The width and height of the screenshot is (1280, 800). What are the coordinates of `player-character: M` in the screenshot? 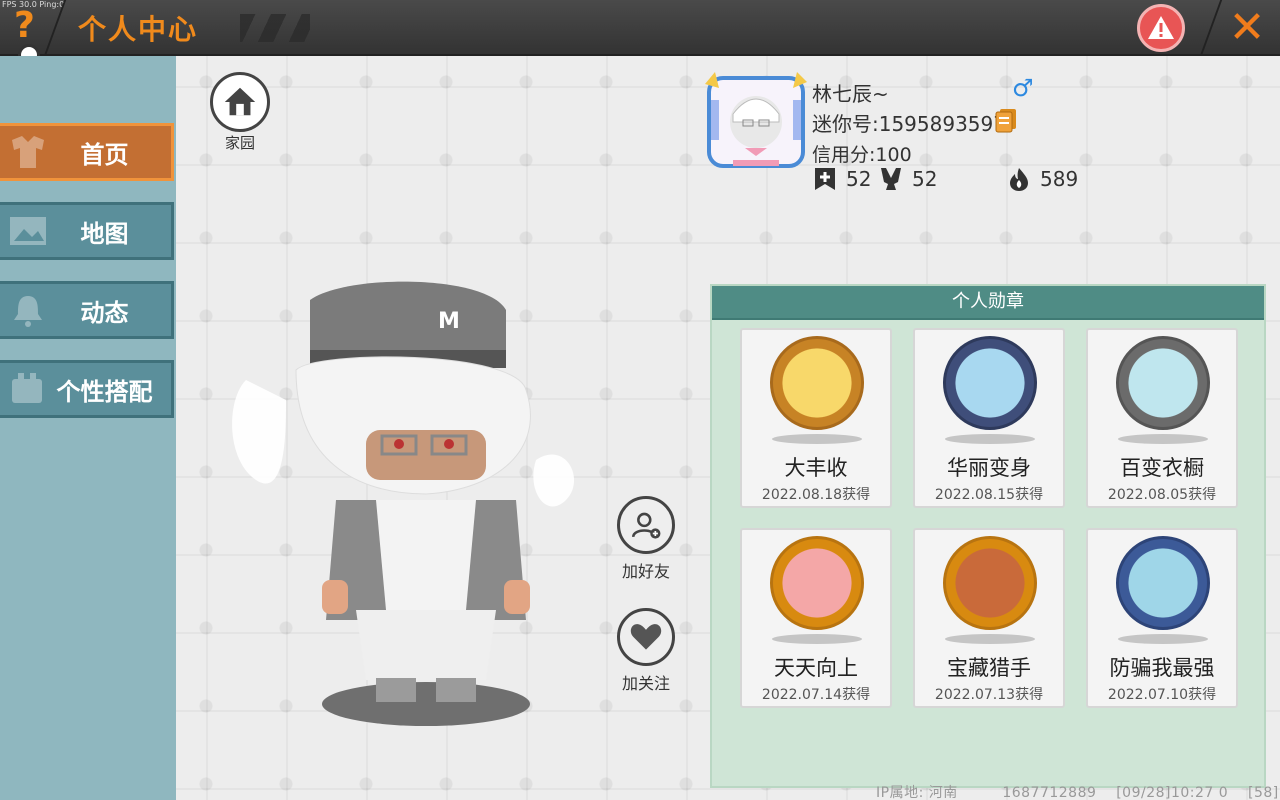 It's located at (403, 503).